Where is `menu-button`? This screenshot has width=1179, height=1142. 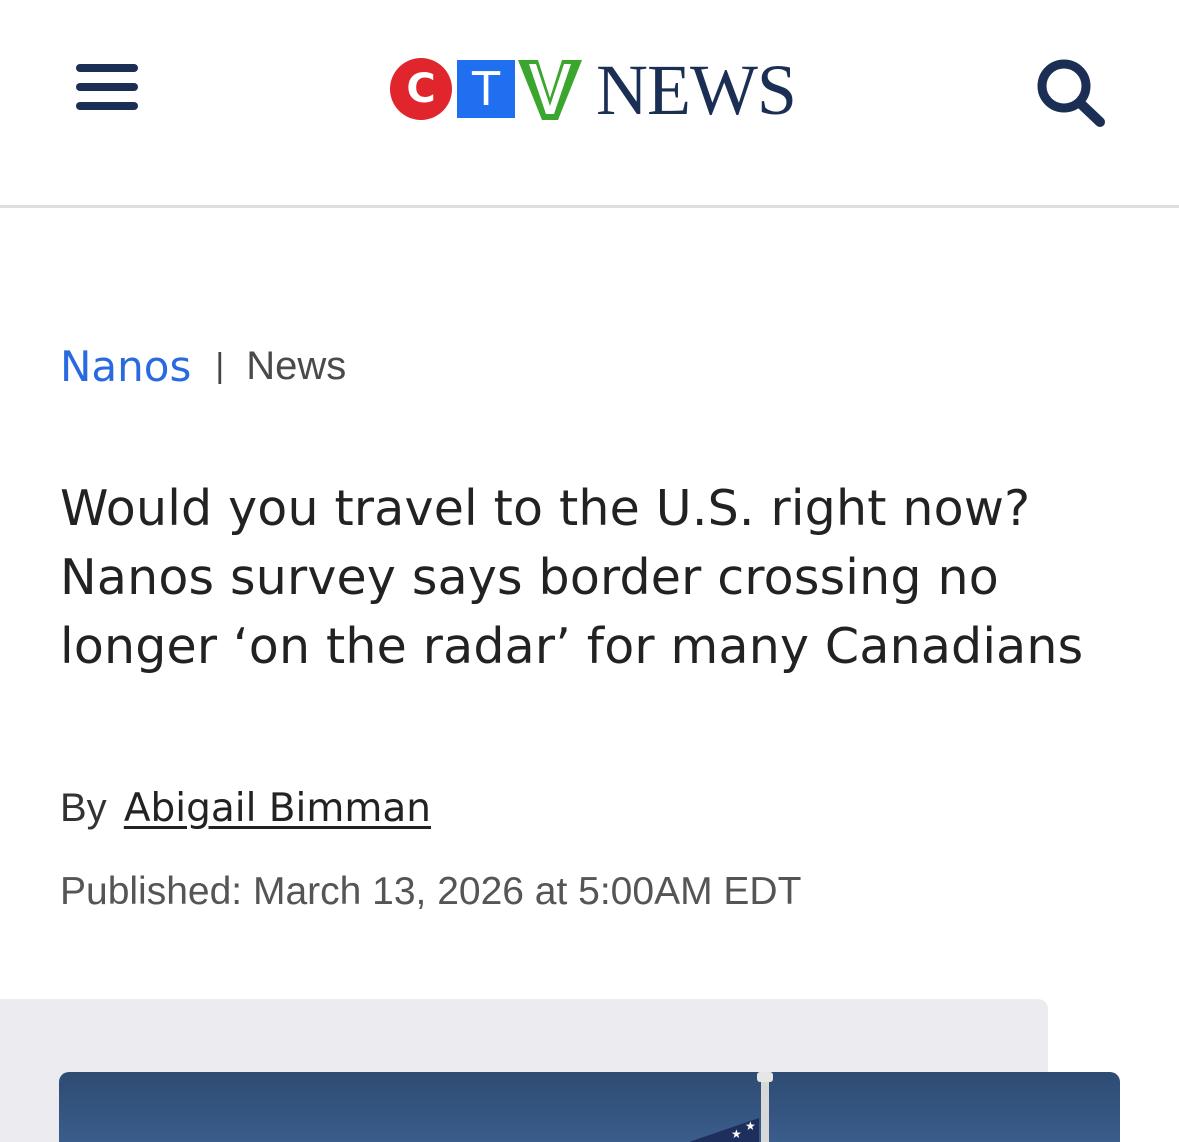
menu-button is located at coordinates (107, 88).